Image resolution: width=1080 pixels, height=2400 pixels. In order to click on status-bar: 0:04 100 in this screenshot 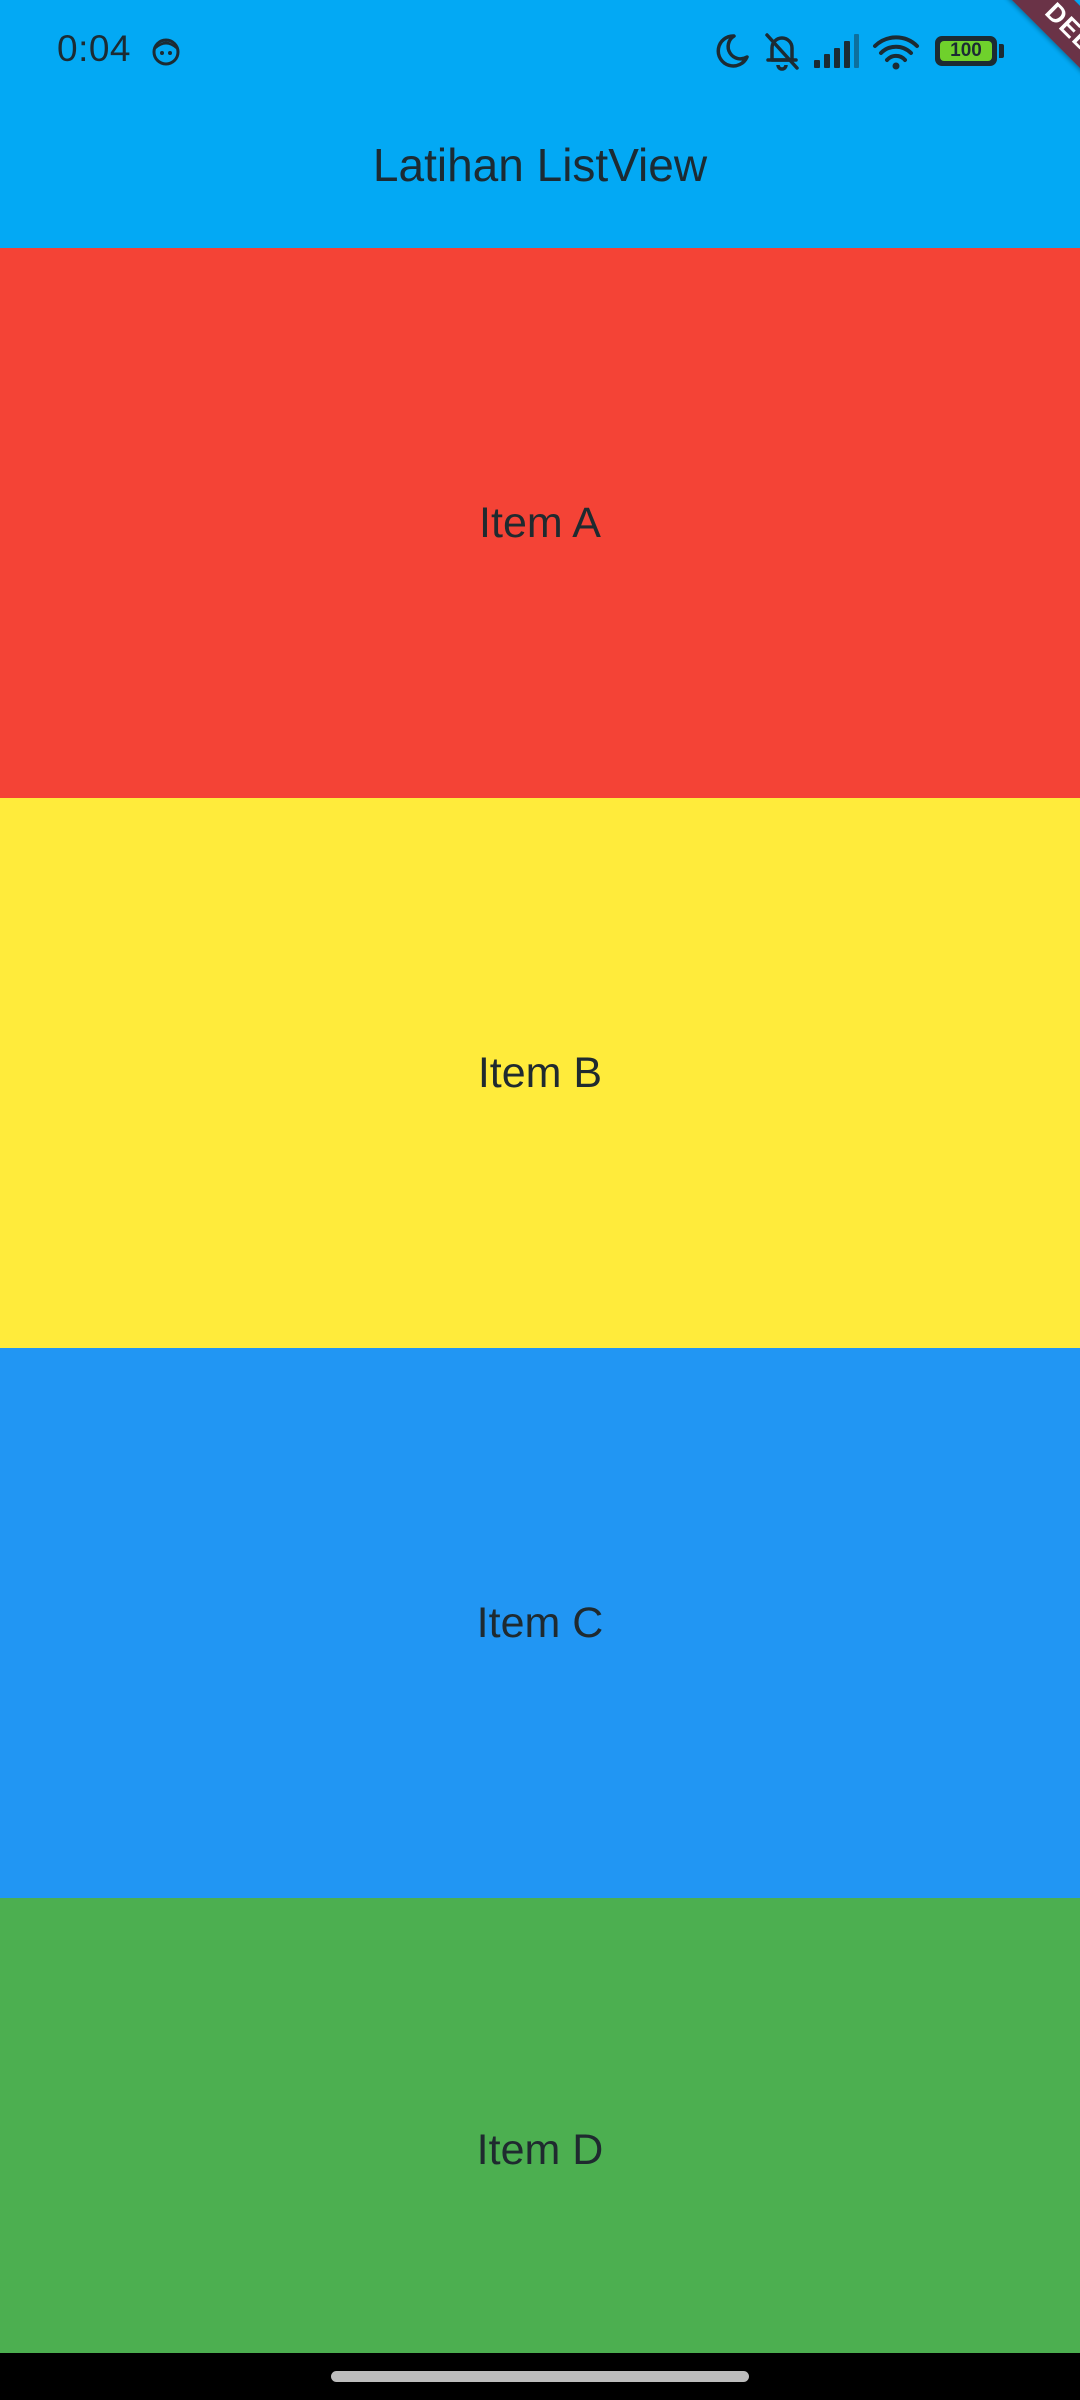, I will do `click(540, 52)`.